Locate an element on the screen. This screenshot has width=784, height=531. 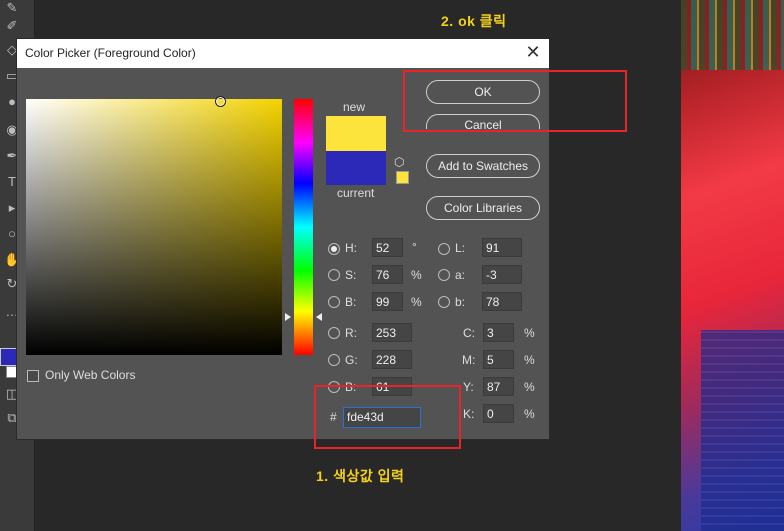
cyan-label: C: is located at coordinates (469, 333).